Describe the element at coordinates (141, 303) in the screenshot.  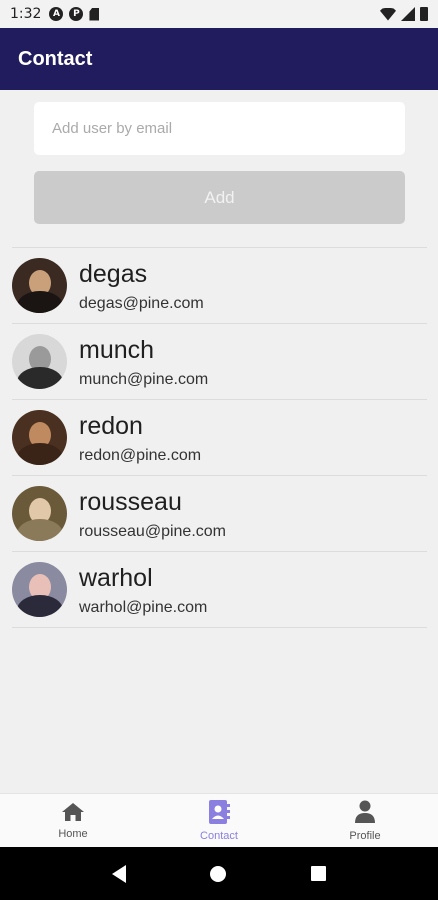
I see `contact-email: degas@pine.com` at that location.